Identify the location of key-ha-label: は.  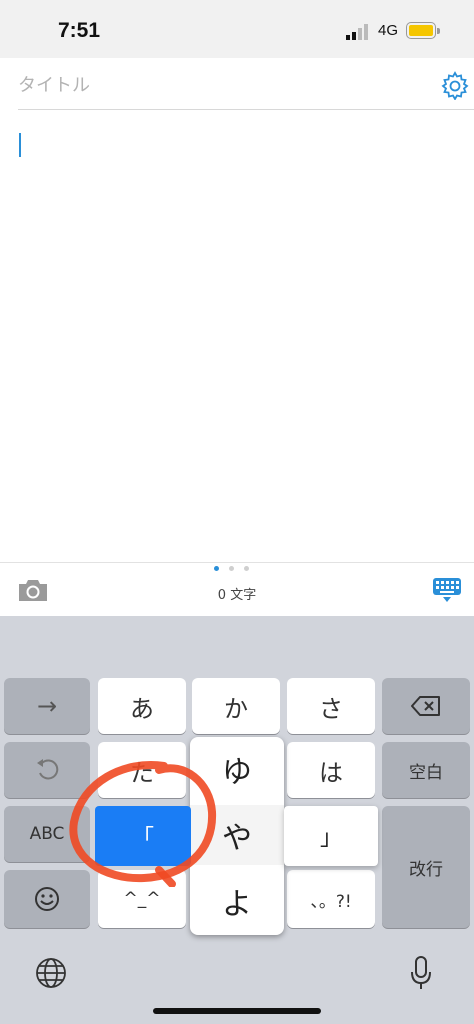
(331, 772).